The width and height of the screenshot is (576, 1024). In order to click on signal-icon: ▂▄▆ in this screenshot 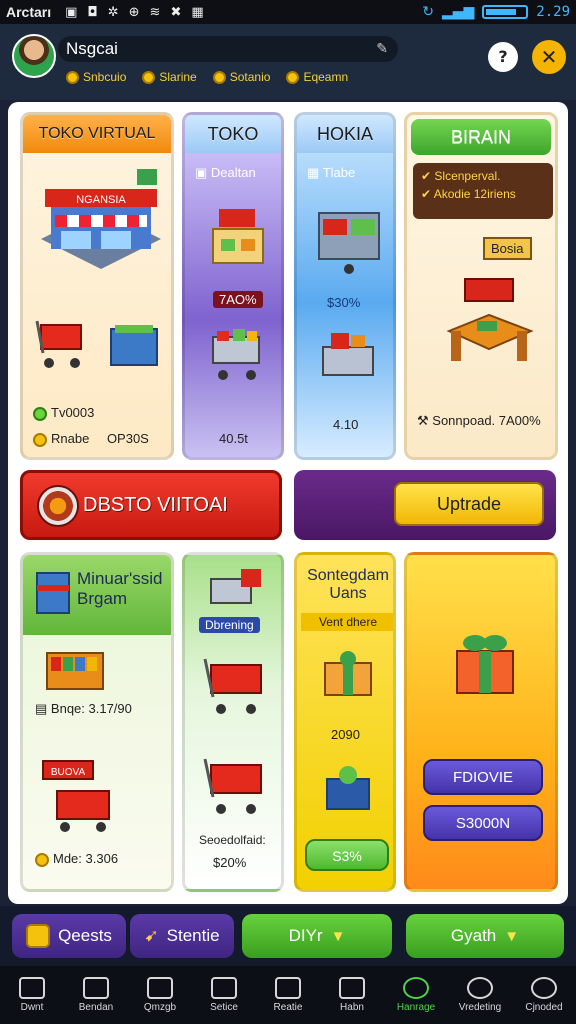, I will do `click(458, 12)`.